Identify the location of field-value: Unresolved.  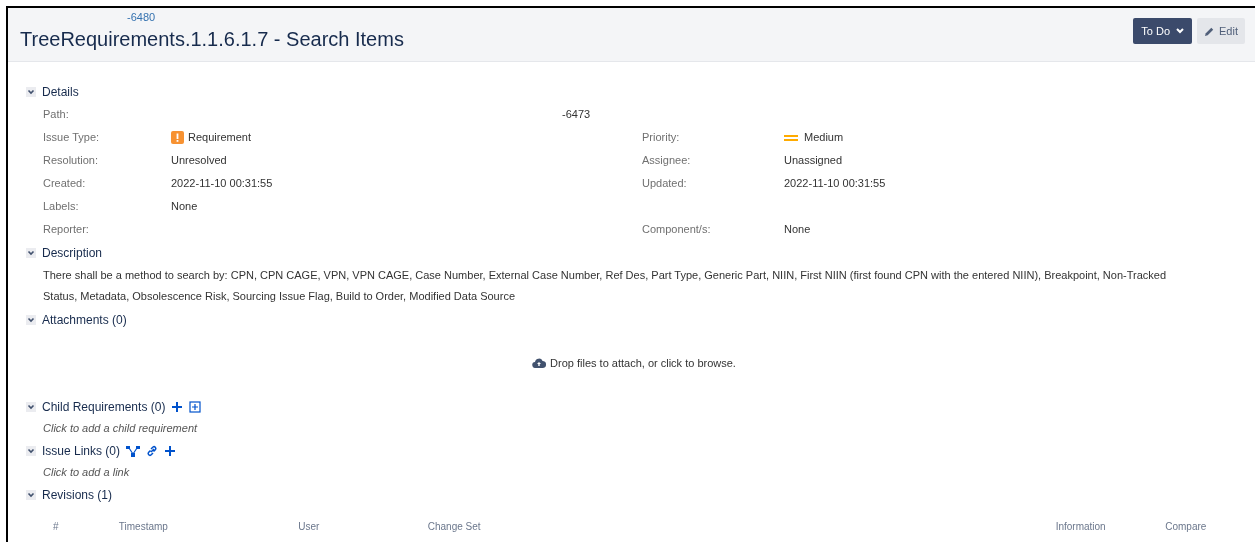
(199, 161).